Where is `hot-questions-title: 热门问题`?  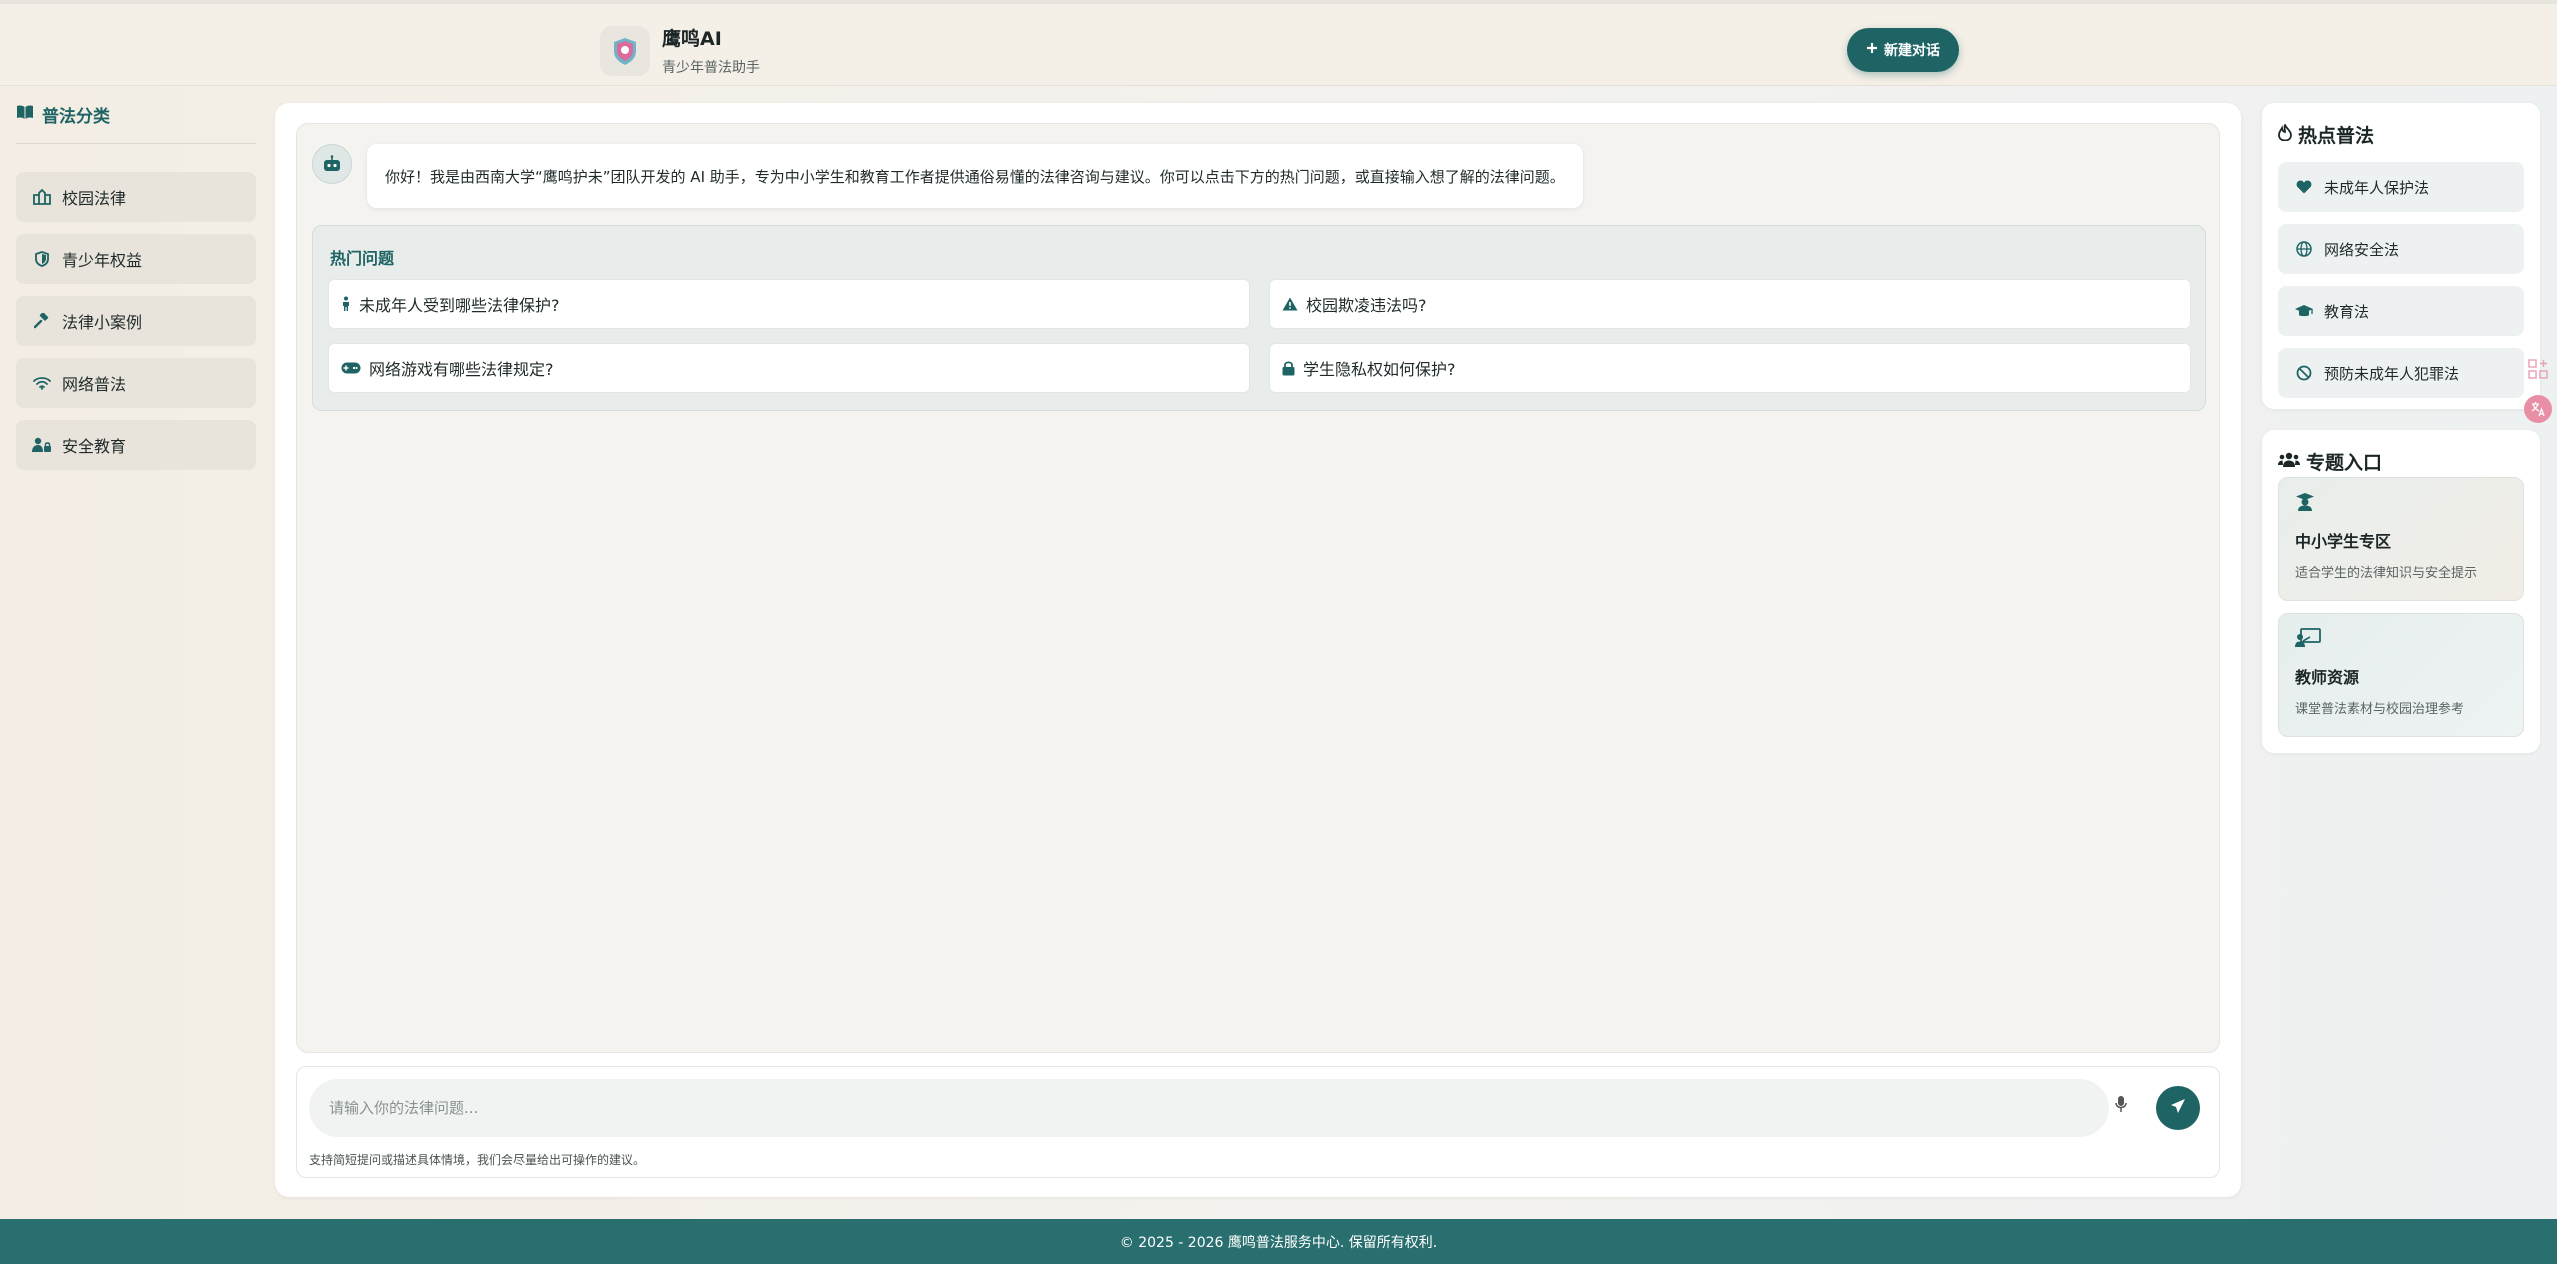
hot-questions-title: 热门问题 is located at coordinates (362, 258).